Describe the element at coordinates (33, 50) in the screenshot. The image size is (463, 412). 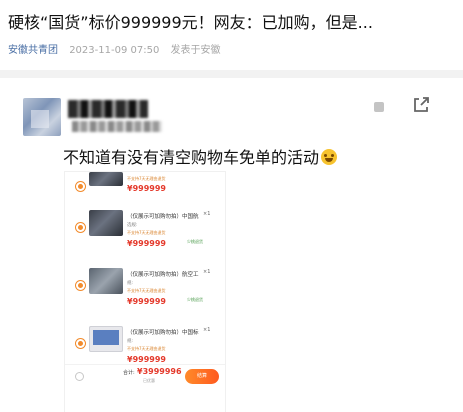
I see `article-source: 安徽共青团` at that location.